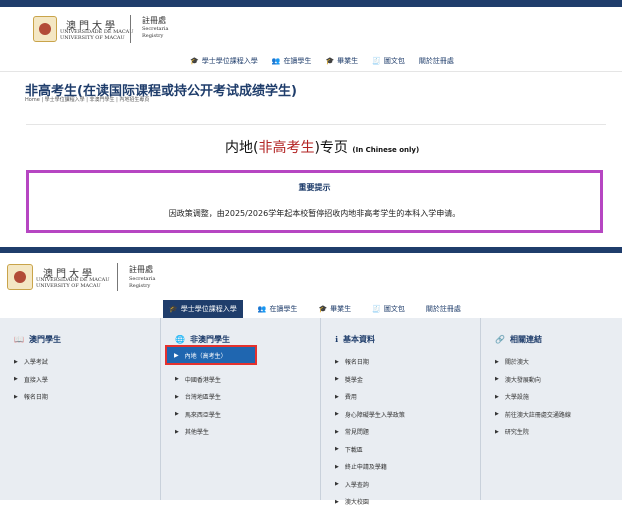 This screenshot has height=511, width=622. I want to click on divider, so click(316, 124).